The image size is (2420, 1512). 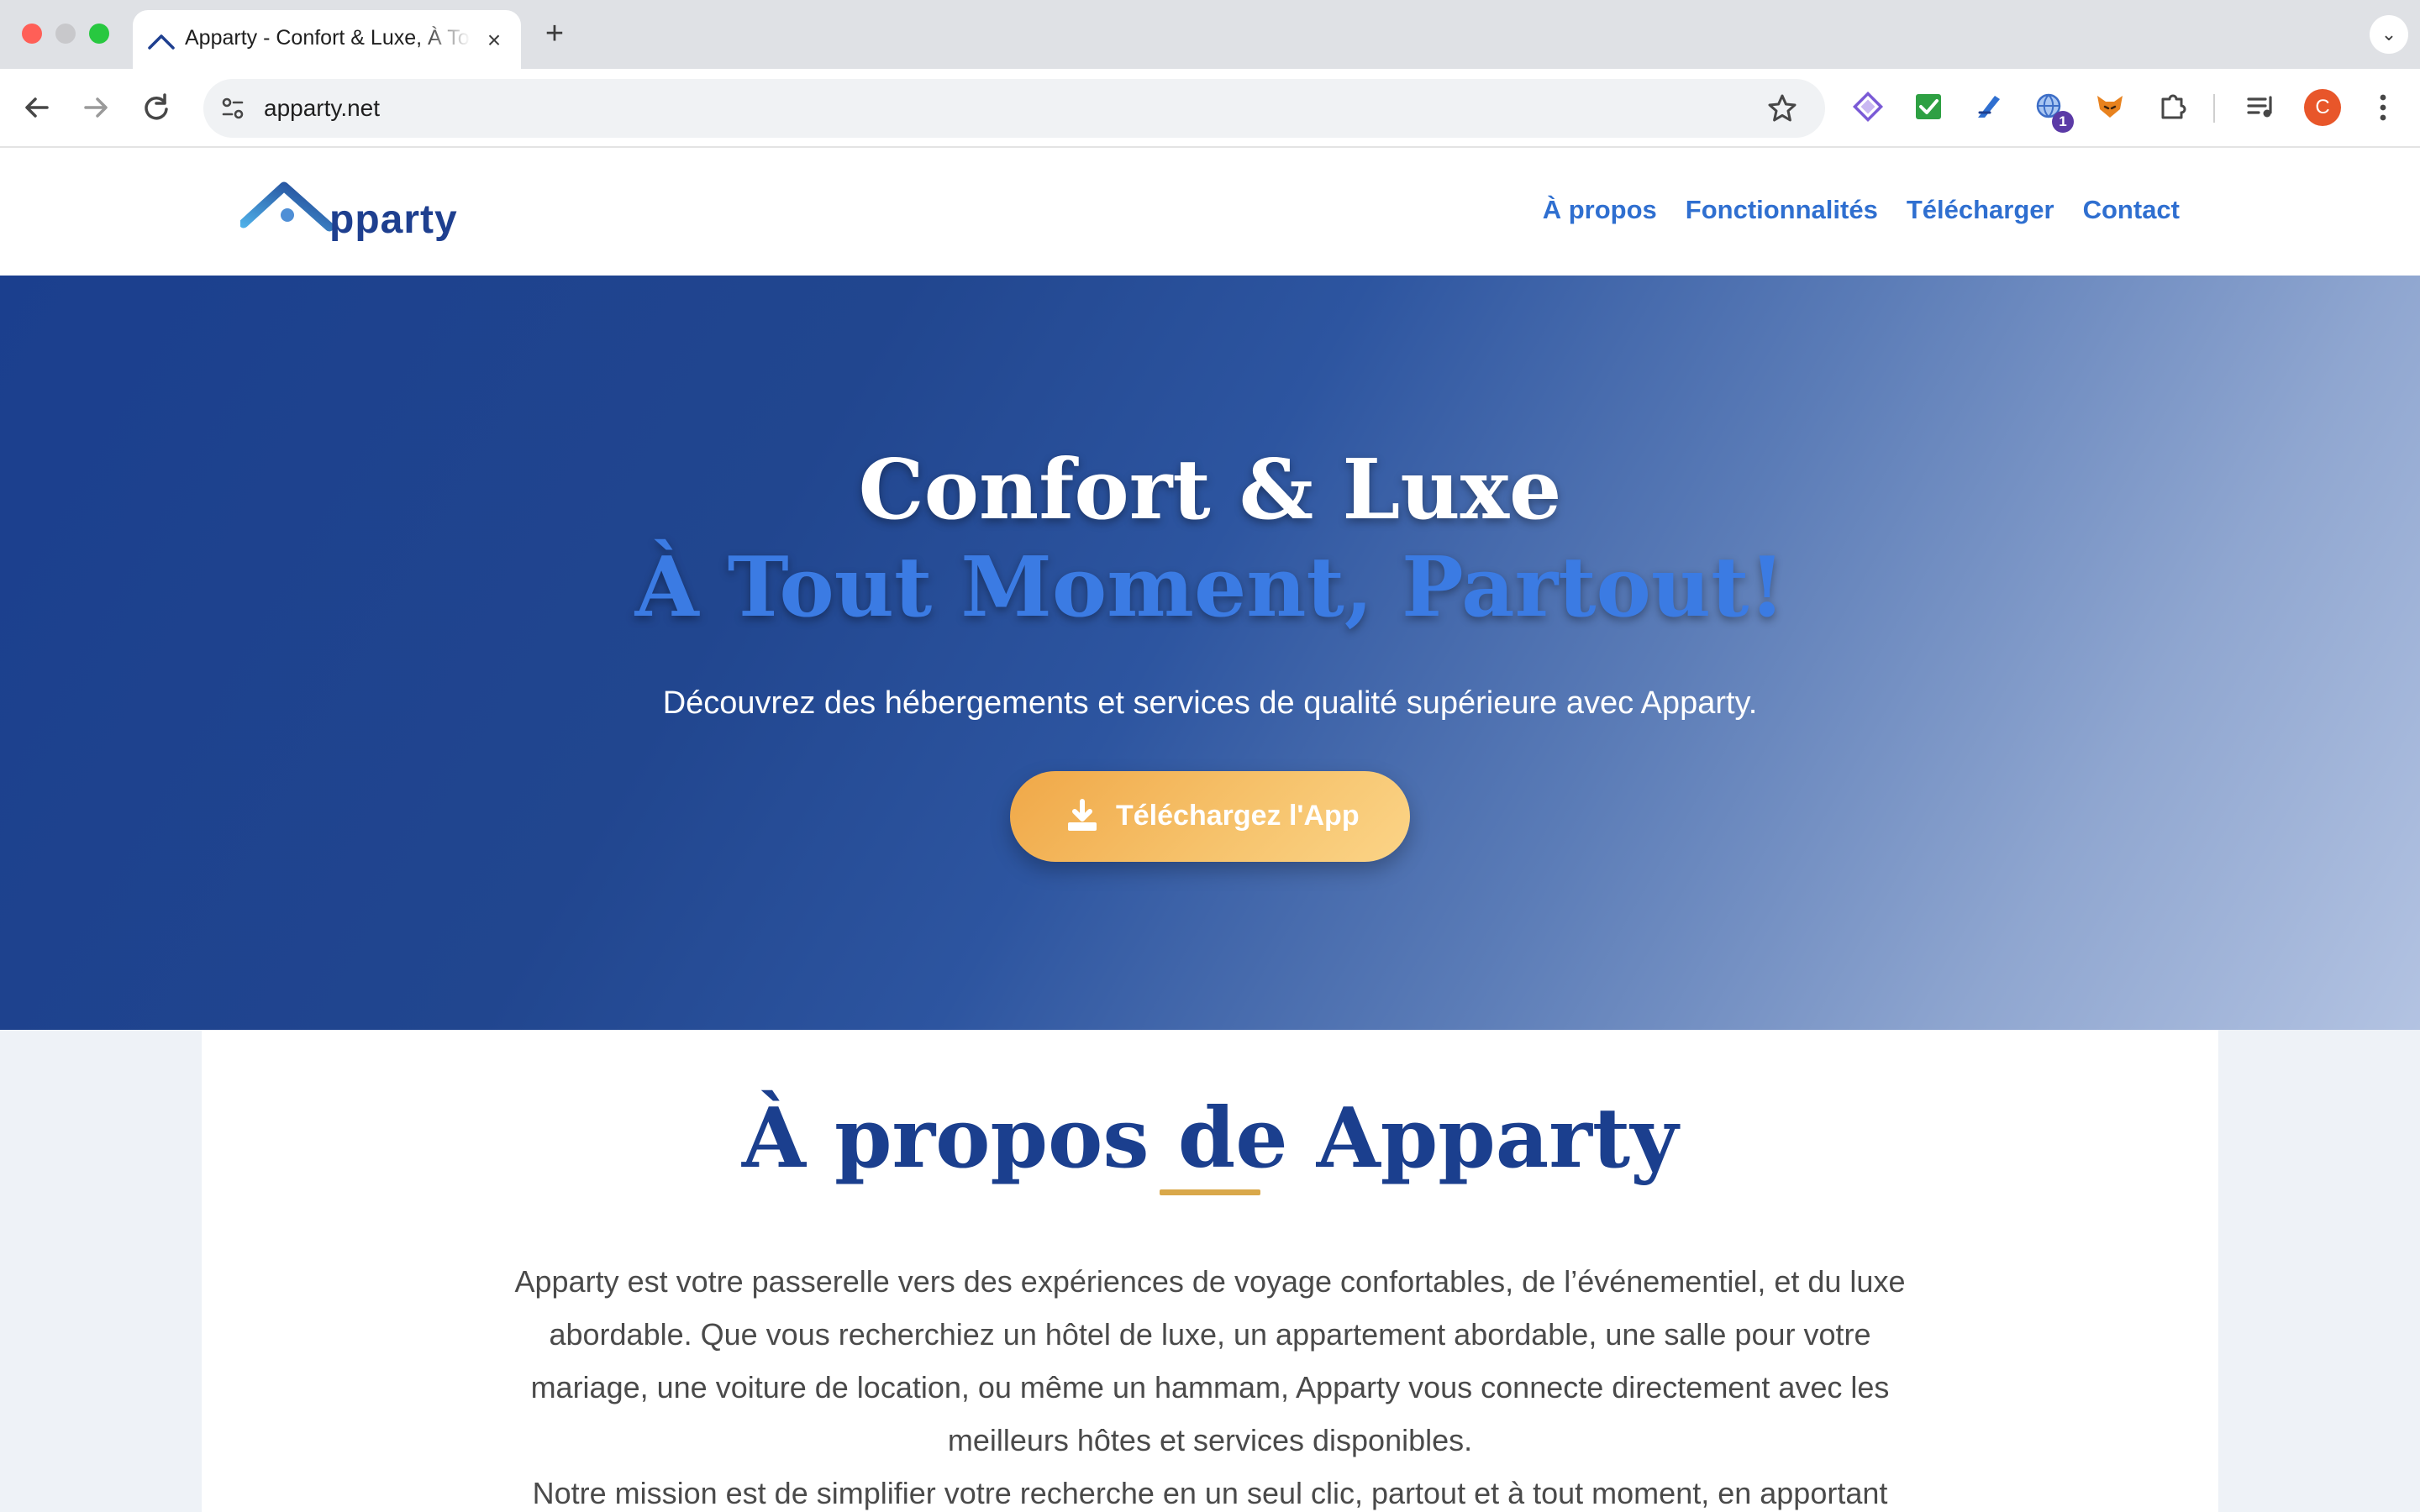 What do you see at coordinates (1014, 108) in the screenshot?
I see `address-bar: apparty.net` at bounding box center [1014, 108].